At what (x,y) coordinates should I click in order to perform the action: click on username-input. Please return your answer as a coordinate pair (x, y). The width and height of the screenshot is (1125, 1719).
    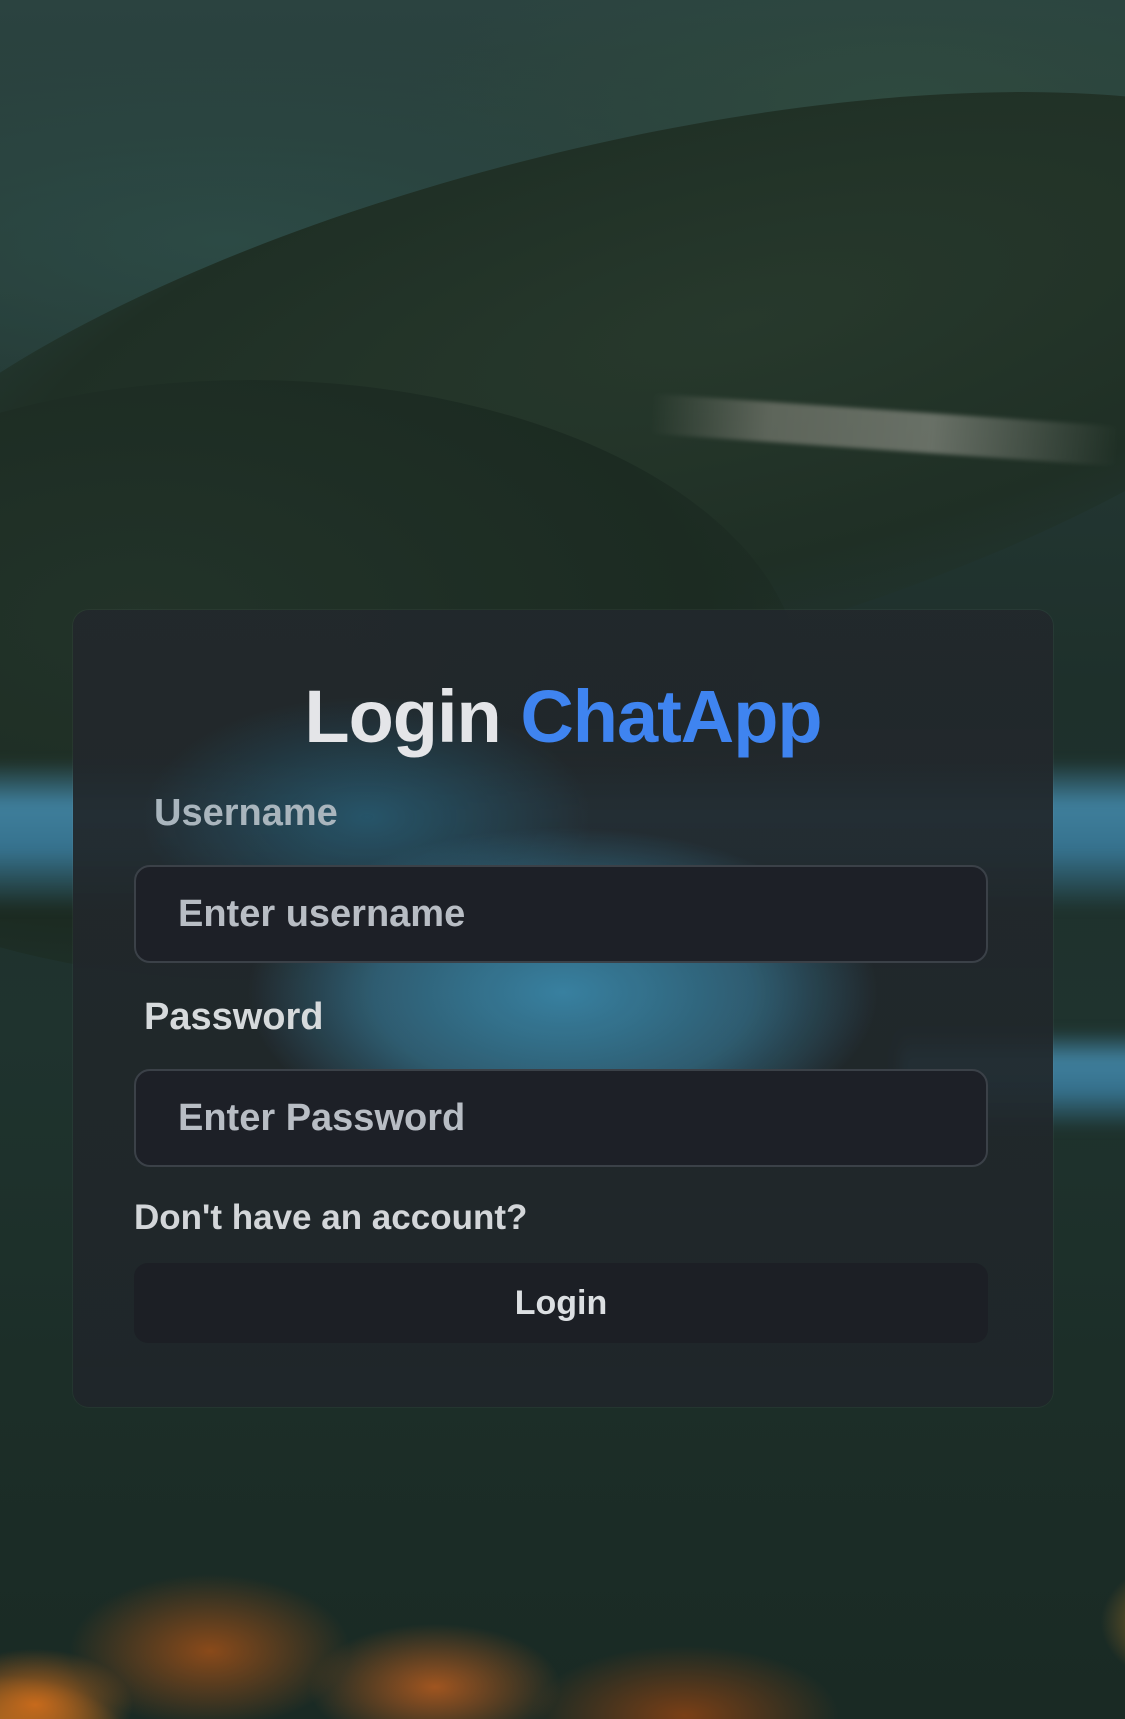
    Looking at the image, I should click on (561, 914).